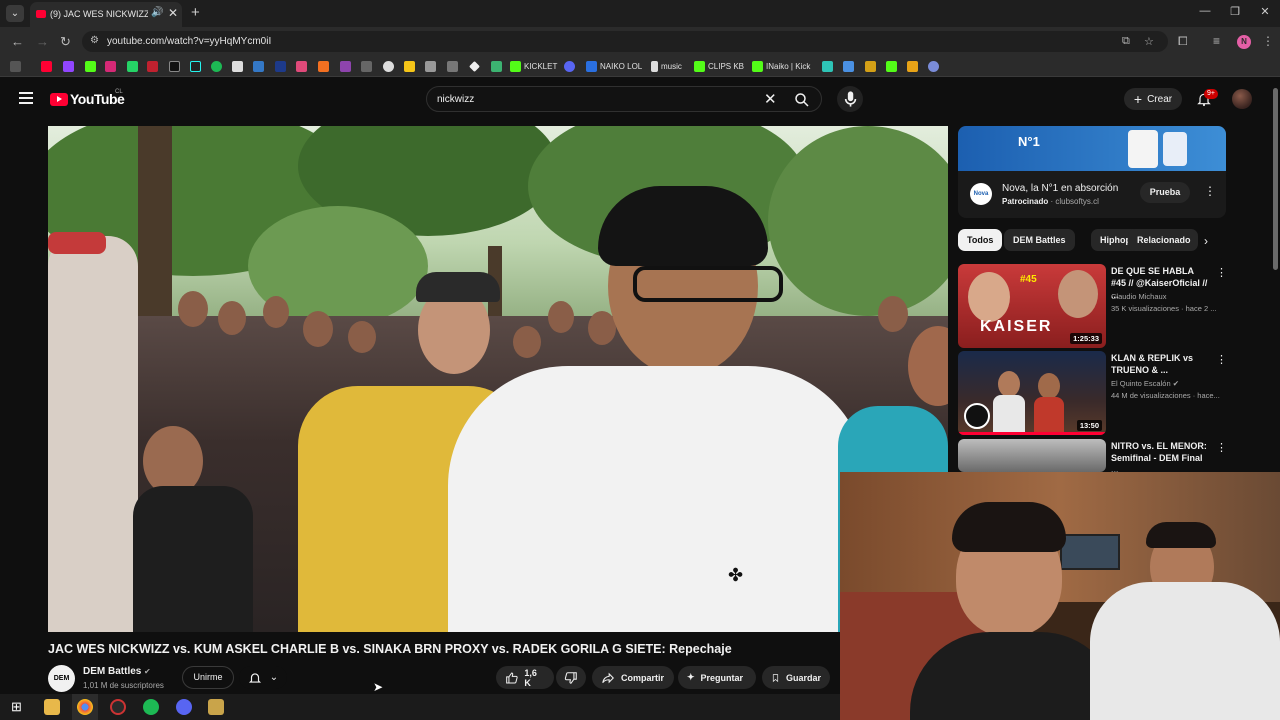  What do you see at coordinates (802, 100) in the screenshot?
I see `search-icon` at bounding box center [802, 100].